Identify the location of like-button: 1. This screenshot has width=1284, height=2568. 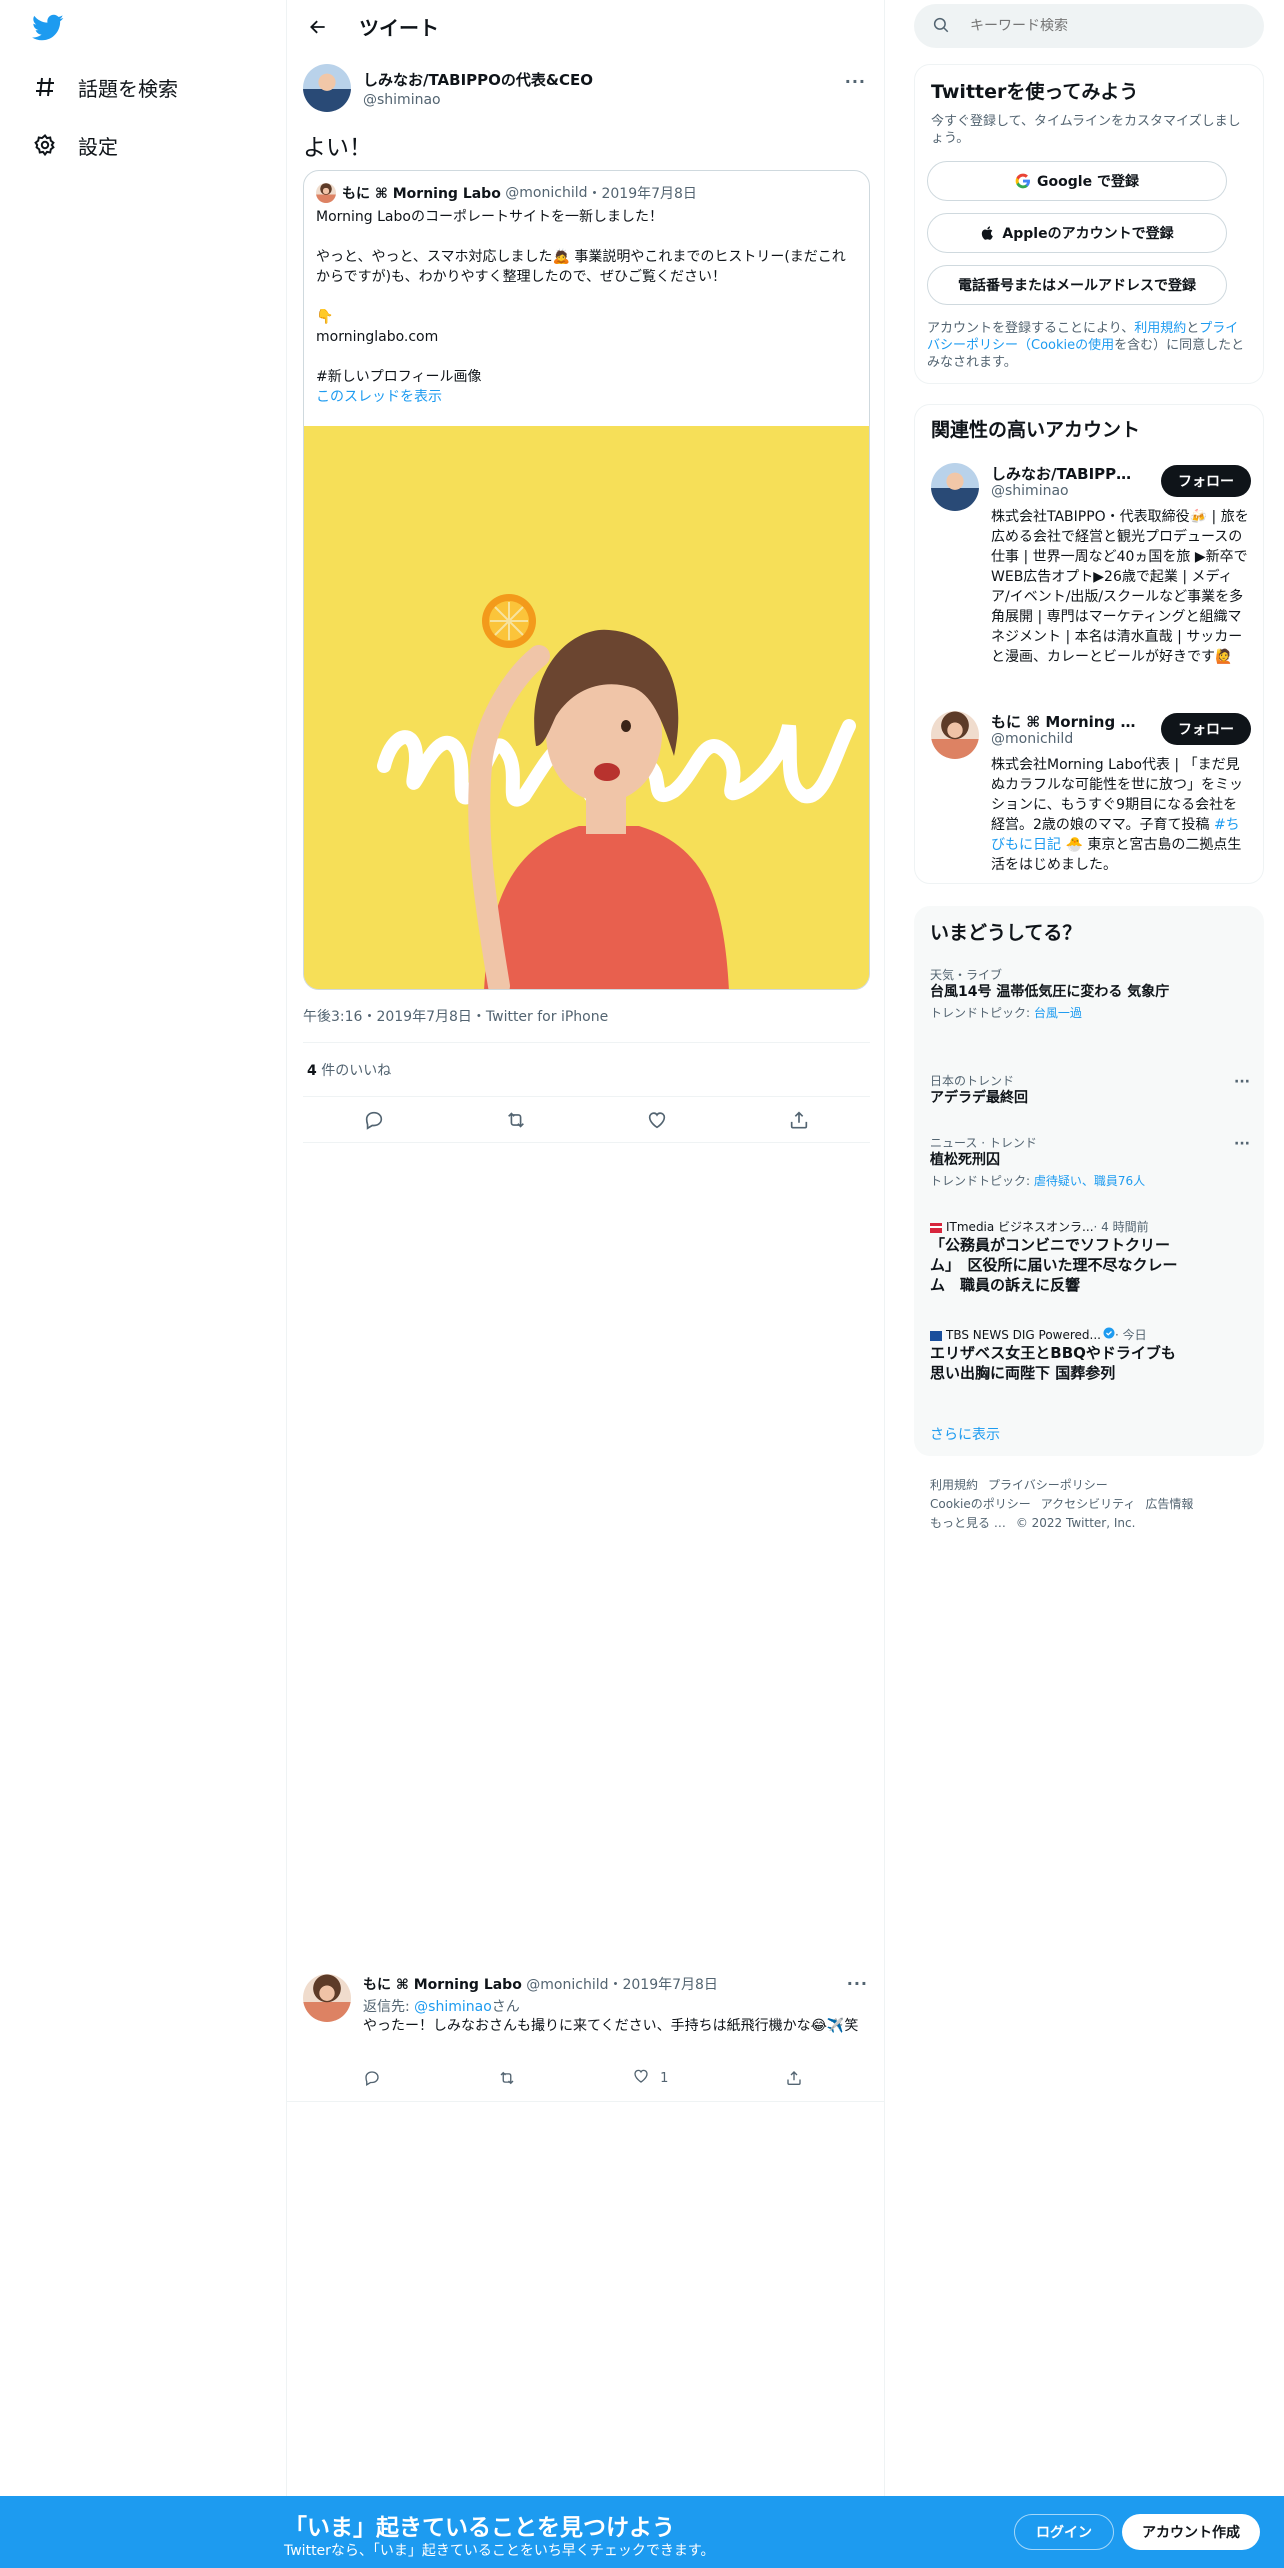
(650, 2078).